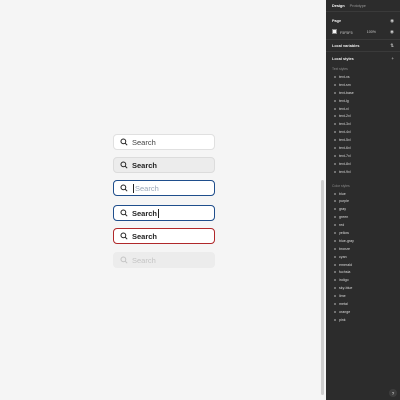 Image resolution: width=400 pixels, height=400 pixels. What do you see at coordinates (363, 209) in the screenshot?
I see `color-style-item: gray` at bounding box center [363, 209].